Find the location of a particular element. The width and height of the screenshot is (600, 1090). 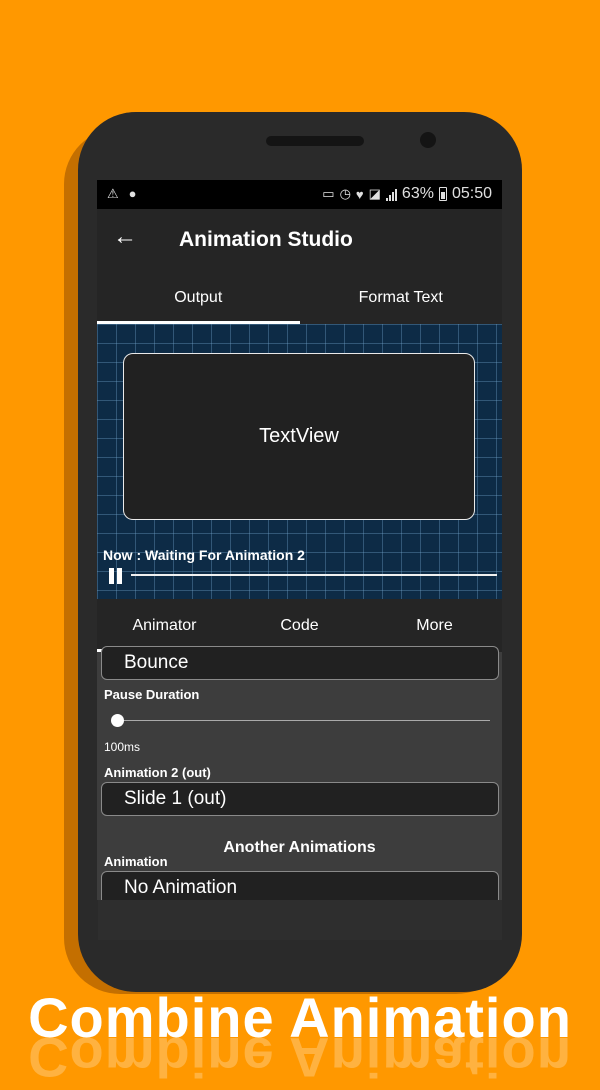

pause-duration-slider is located at coordinates (303, 720).